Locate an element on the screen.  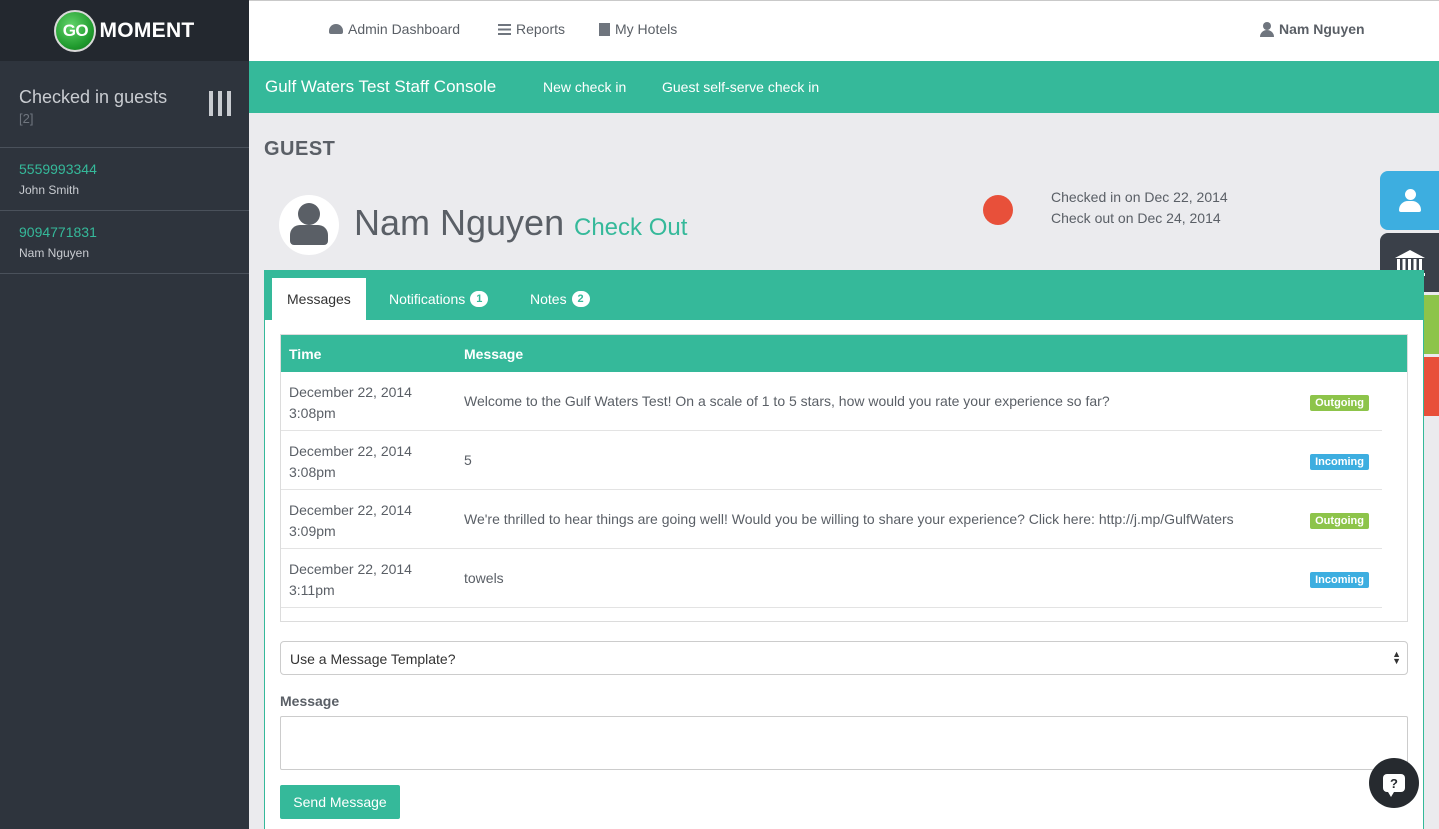
checked-in-date: Checked in on Dec 22, 2014 is located at coordinates (1139, 197).